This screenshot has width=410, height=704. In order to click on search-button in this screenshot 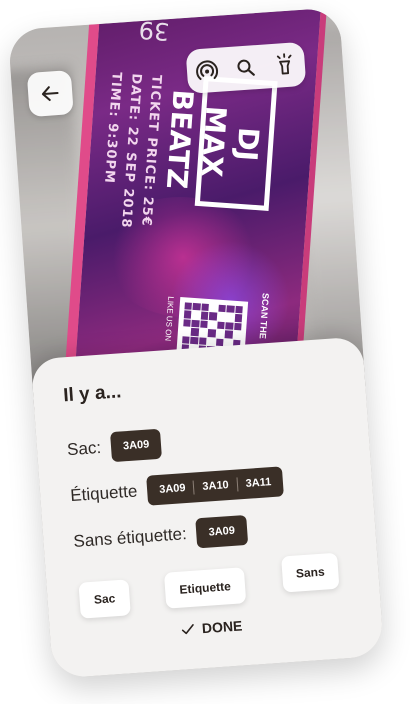, I will do `click(246, 68)`.